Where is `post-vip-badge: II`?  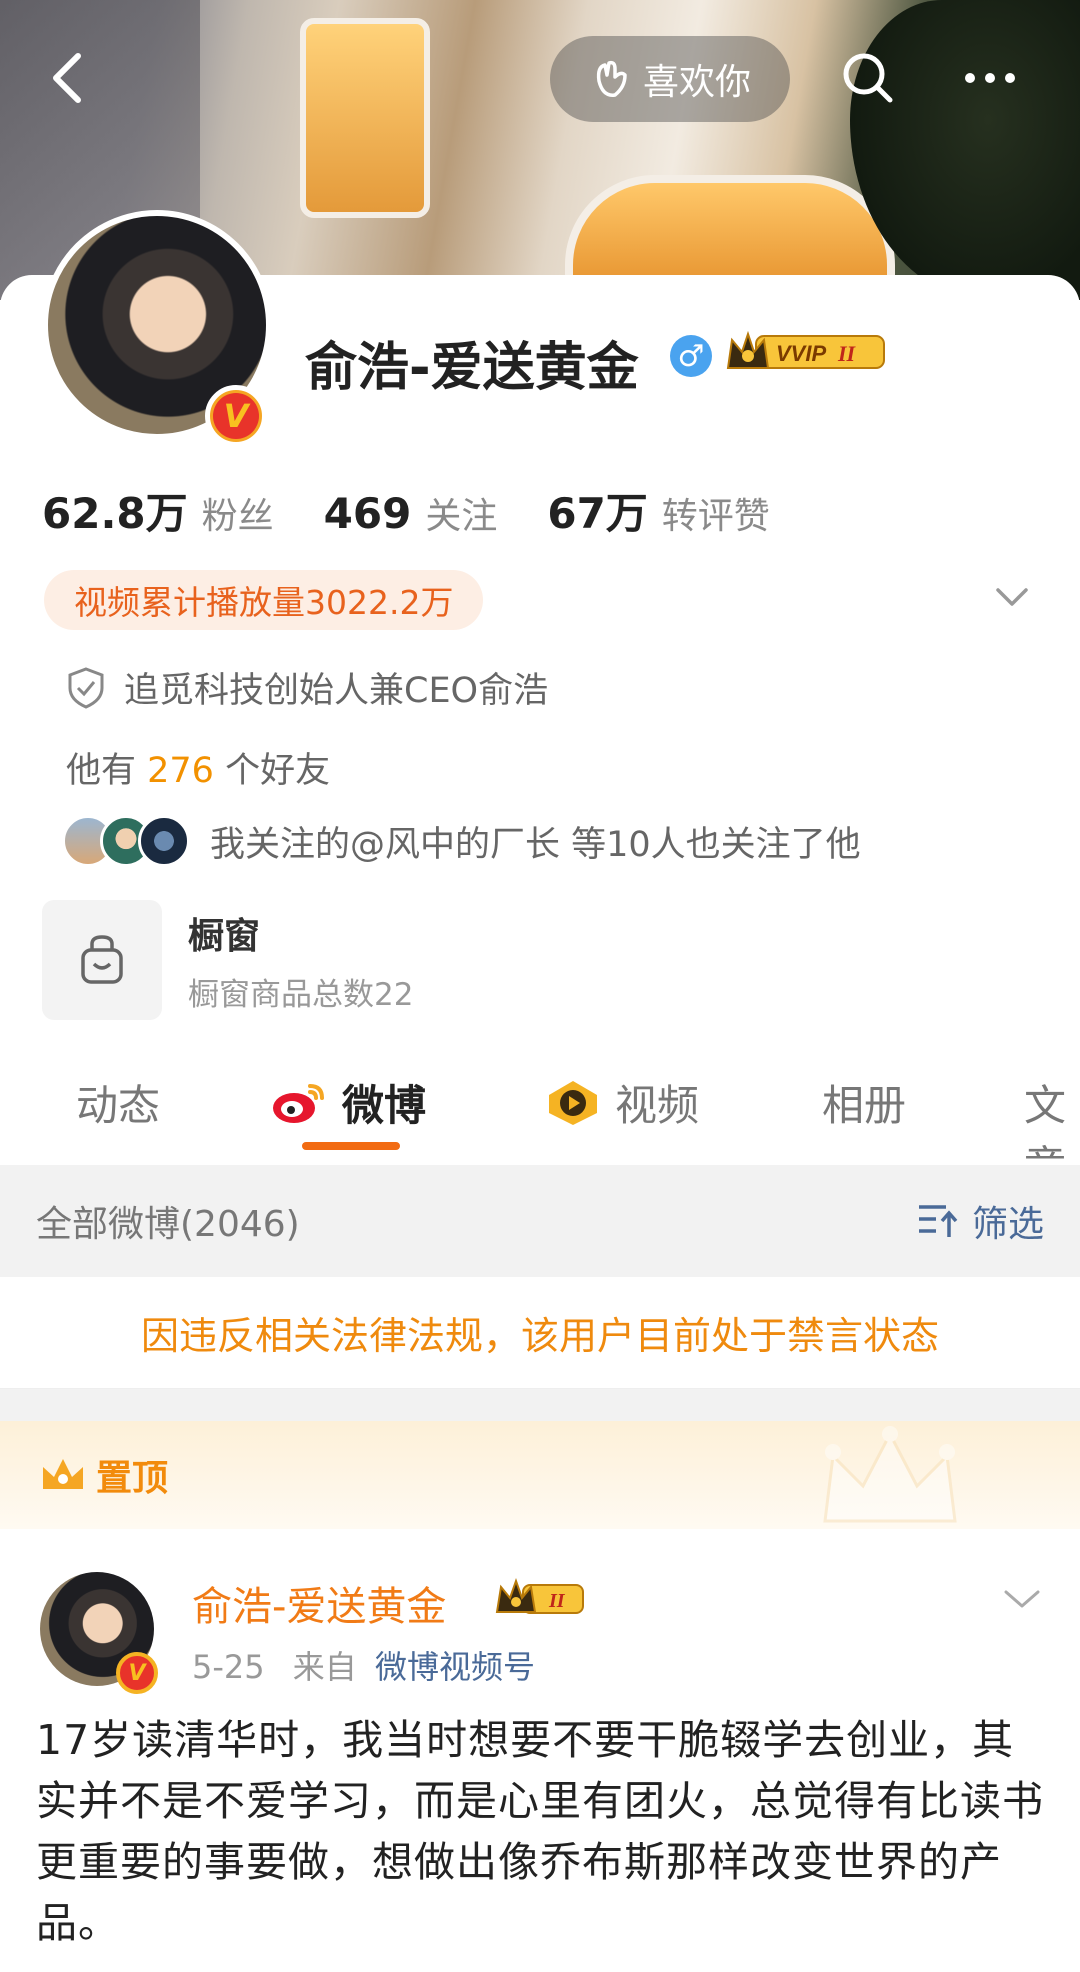 post-vip-badge: II is located at coordinates (541, 1598).